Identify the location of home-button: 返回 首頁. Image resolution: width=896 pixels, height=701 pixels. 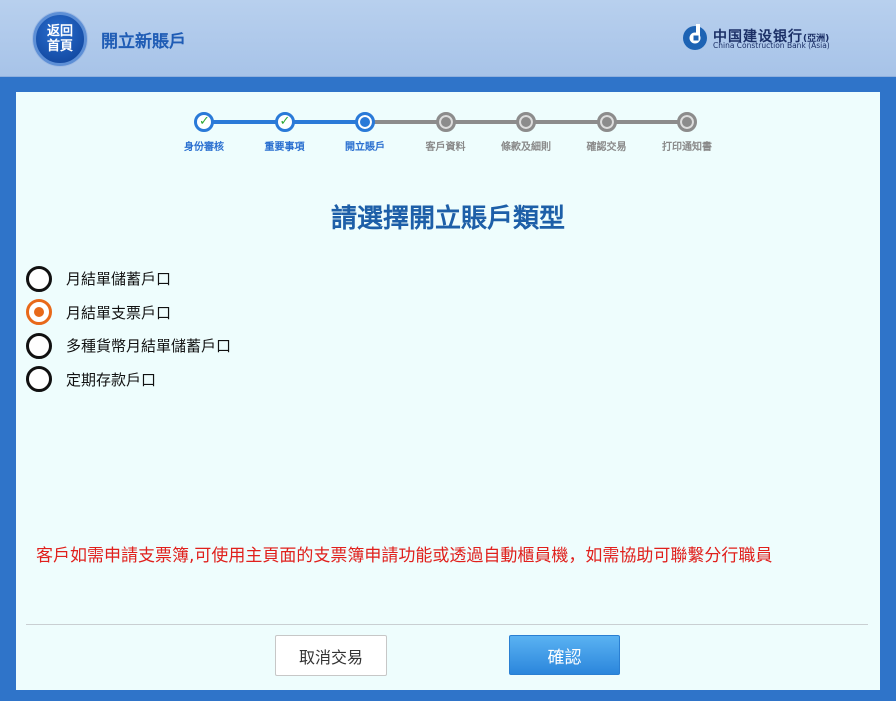
(60, 39).